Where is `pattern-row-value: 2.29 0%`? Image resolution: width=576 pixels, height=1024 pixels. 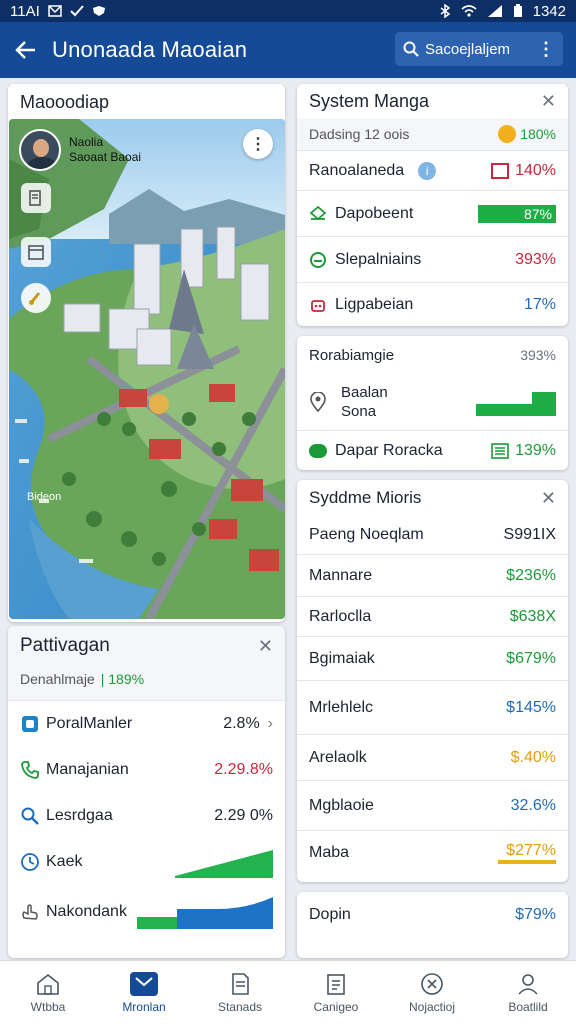 pattern-row-value: 2.29 0% is located at coordinates (243, 815).